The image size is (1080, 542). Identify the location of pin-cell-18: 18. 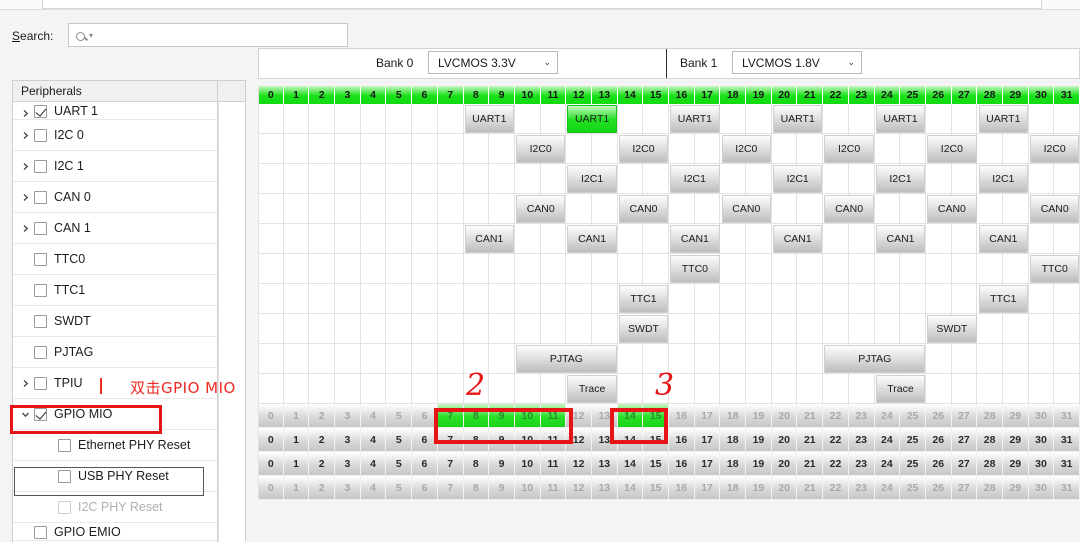
(733, 416).